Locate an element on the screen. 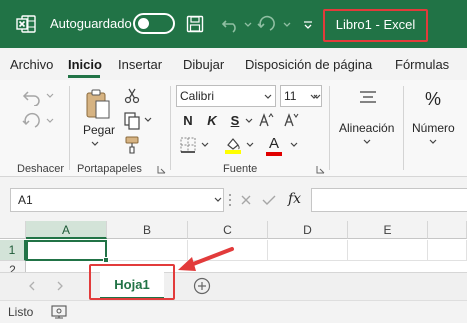  tab-archivo: Archivo is located at coordinates (31, 64).